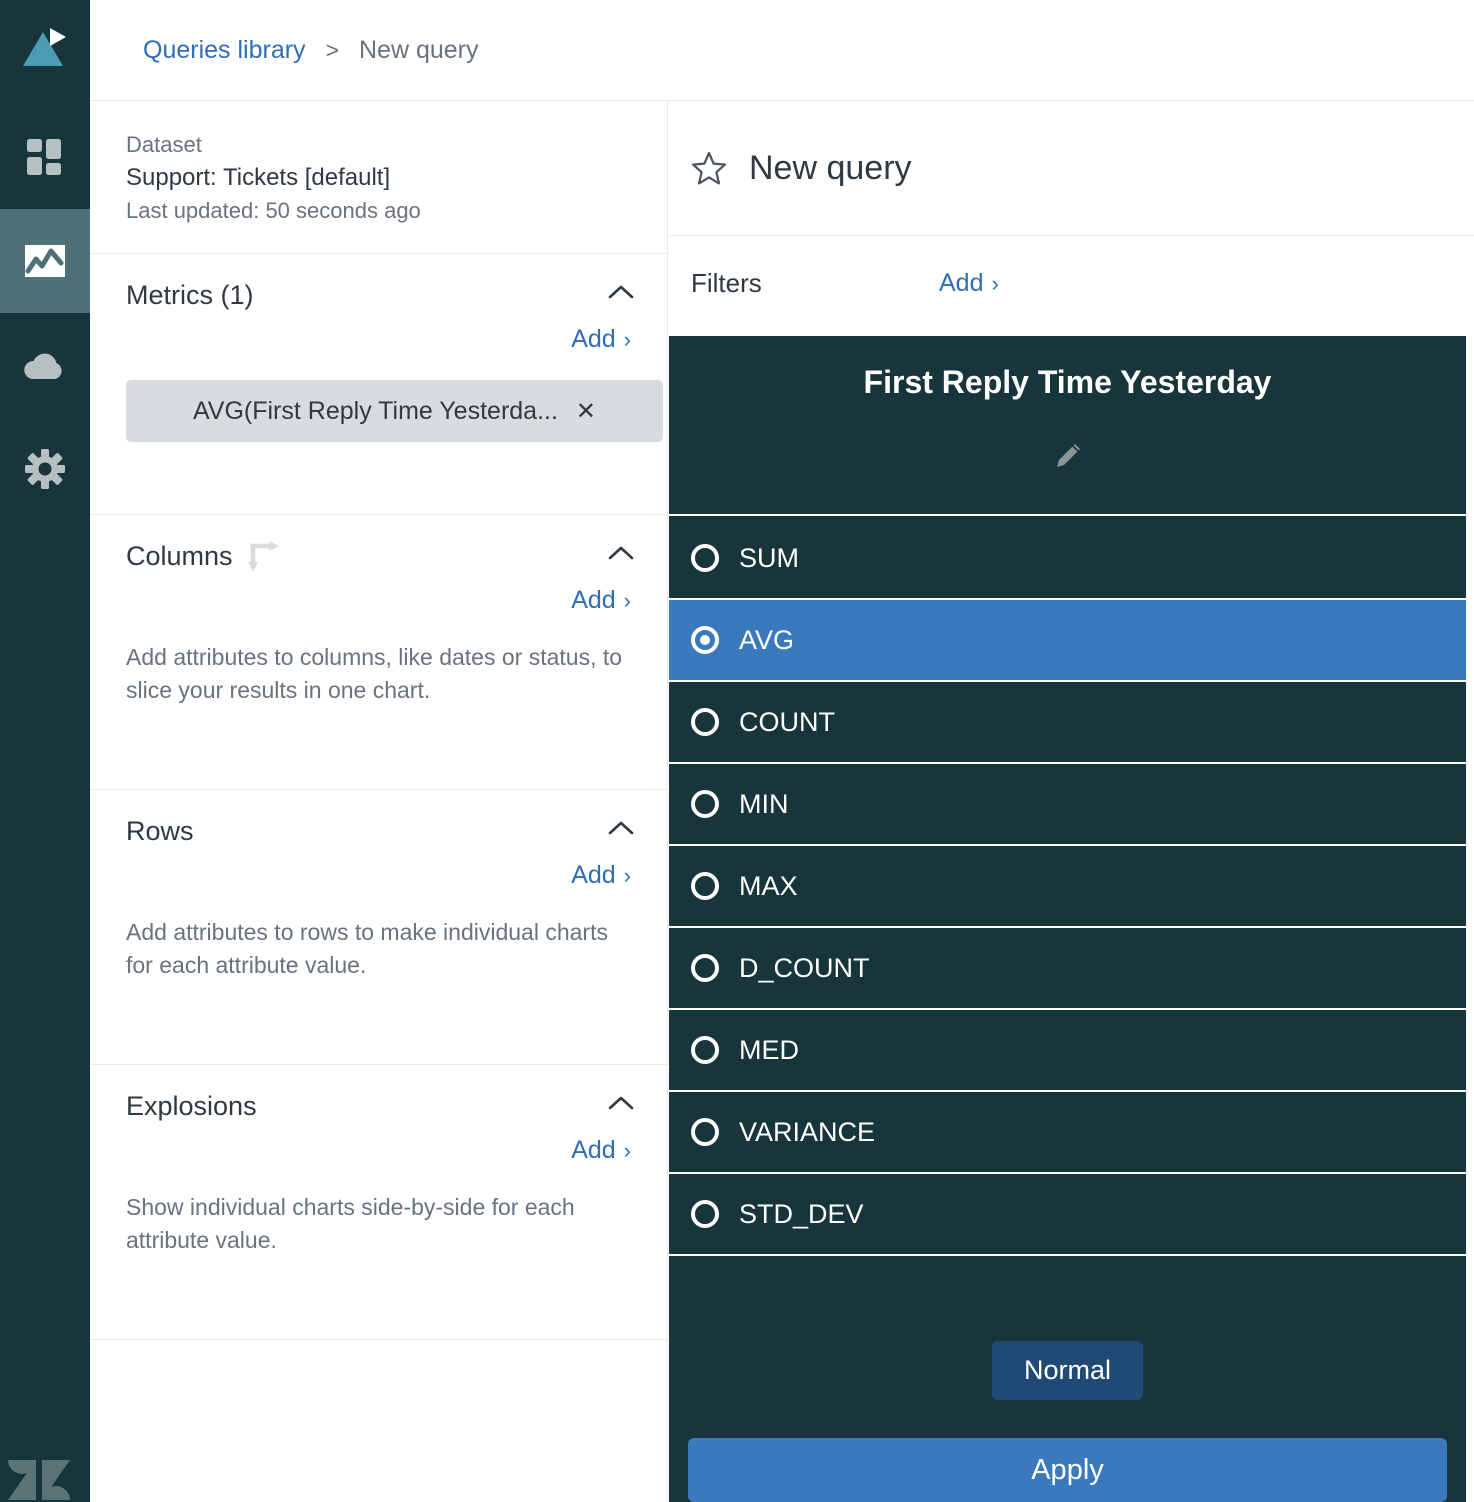  I want to click on metric-chip-remove-icon: ✕, so click(586, 411).